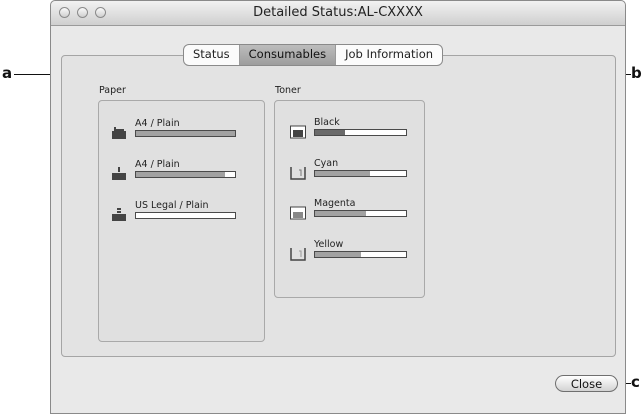 This screenshot has height=416, width=643. I want to click on callout-b: b, so click(636, 73).